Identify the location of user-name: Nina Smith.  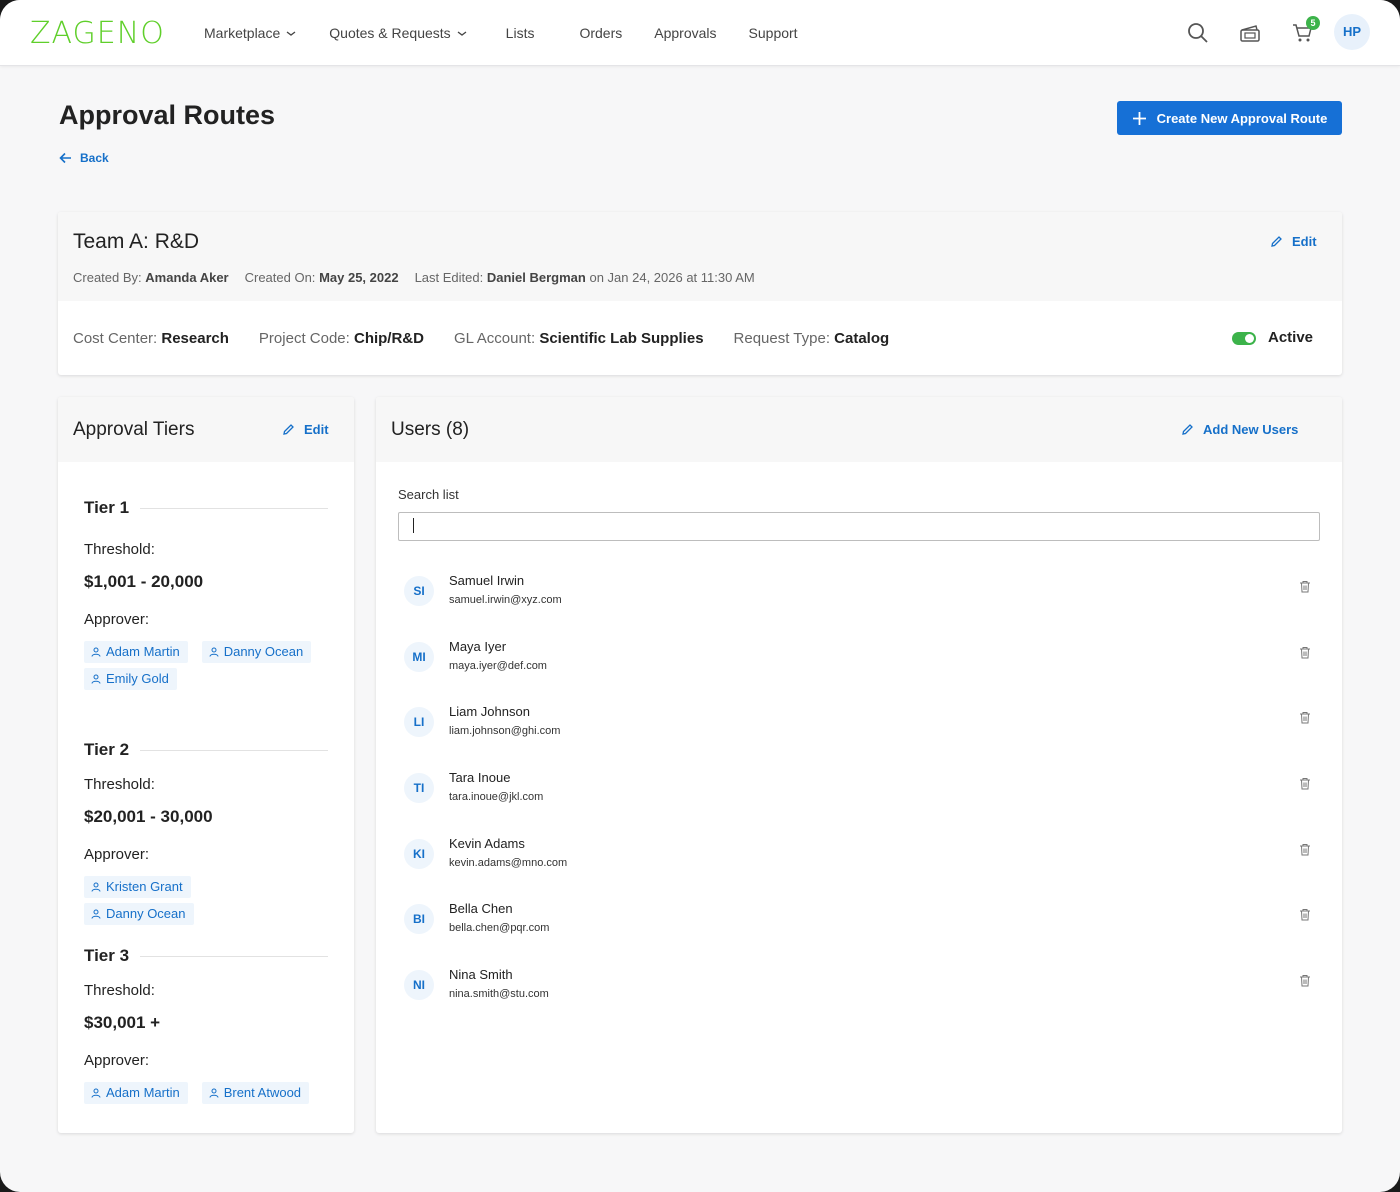
(481, 974).